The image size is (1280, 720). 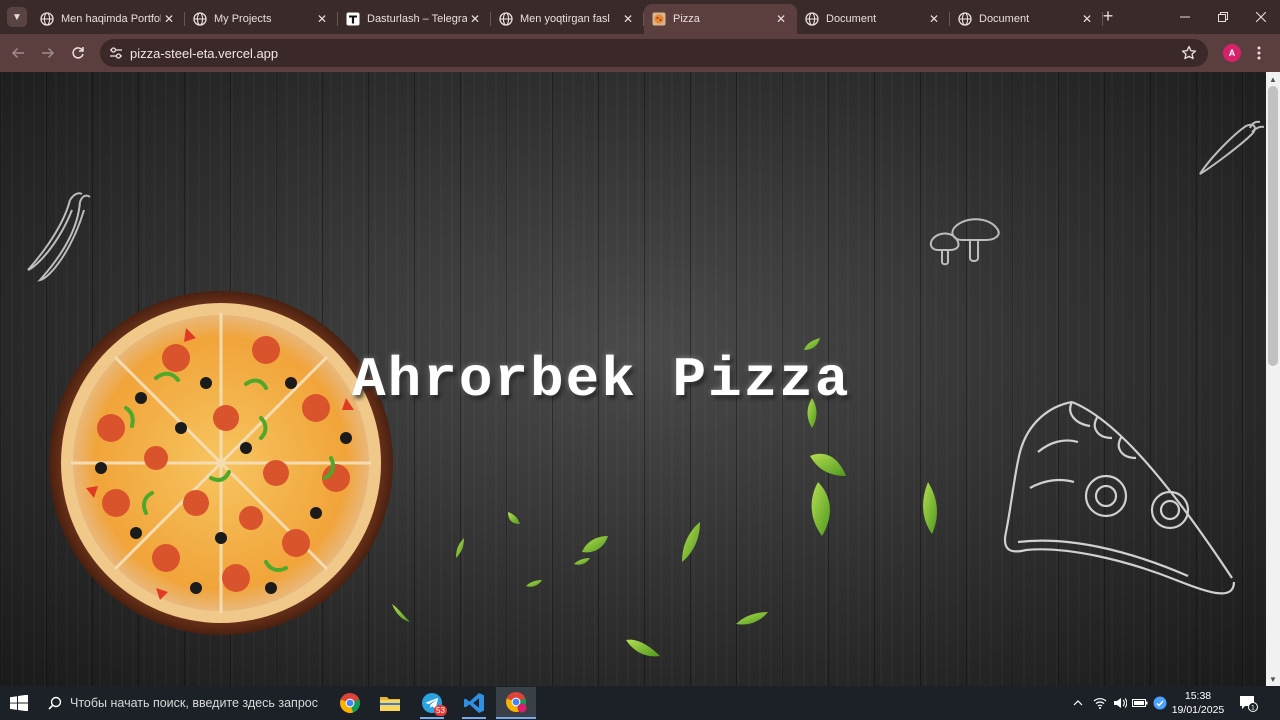 I want to click on tab-document-2: Document ✕, so click(x=1026, y=19).